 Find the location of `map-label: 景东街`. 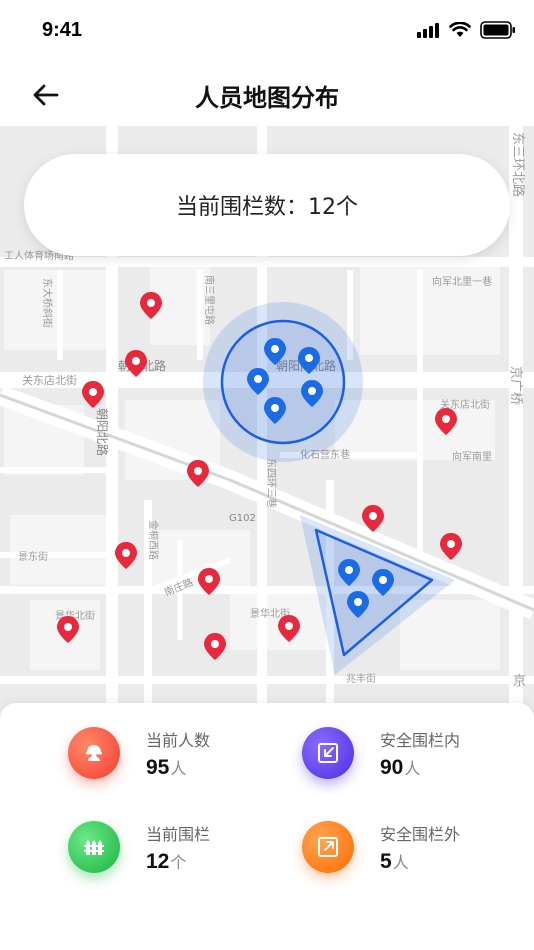

map-label: 景东街 is located at coordinates (33, 556).